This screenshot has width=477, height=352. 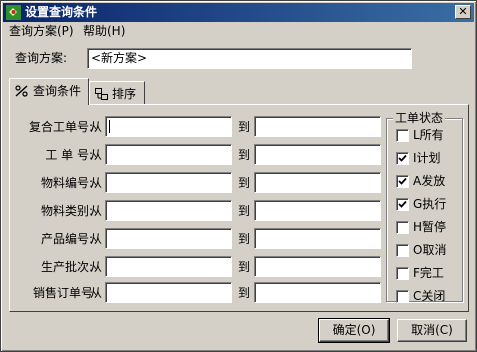 I want to click on ok-button: 确定(O), so click(x=354, y=330).